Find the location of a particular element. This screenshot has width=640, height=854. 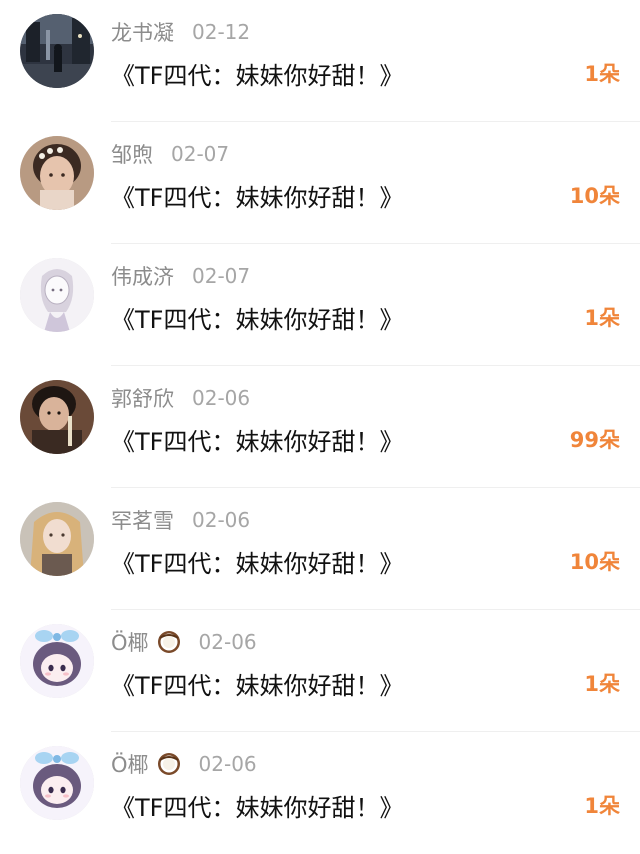

item-meta: 罕茗雪 02-06 is located at coordinates (180, 520).